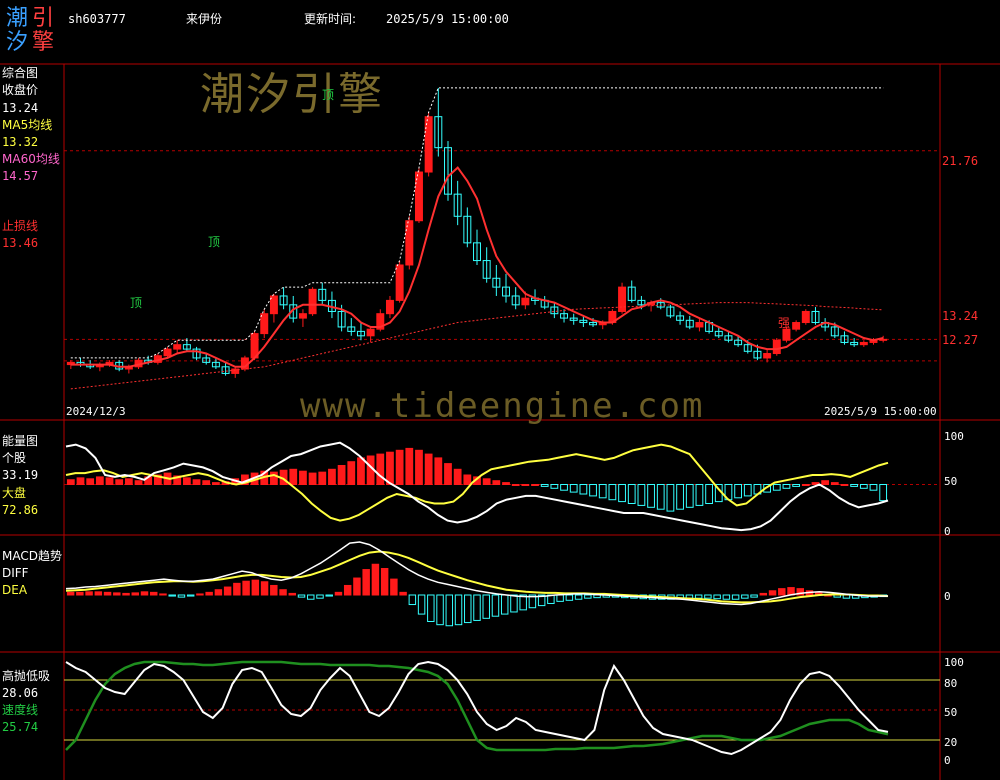  What do you see at coordinates (20, 693) in the screenshot?
I see `tide-value: 28.06` at bounding box center [20, 693].